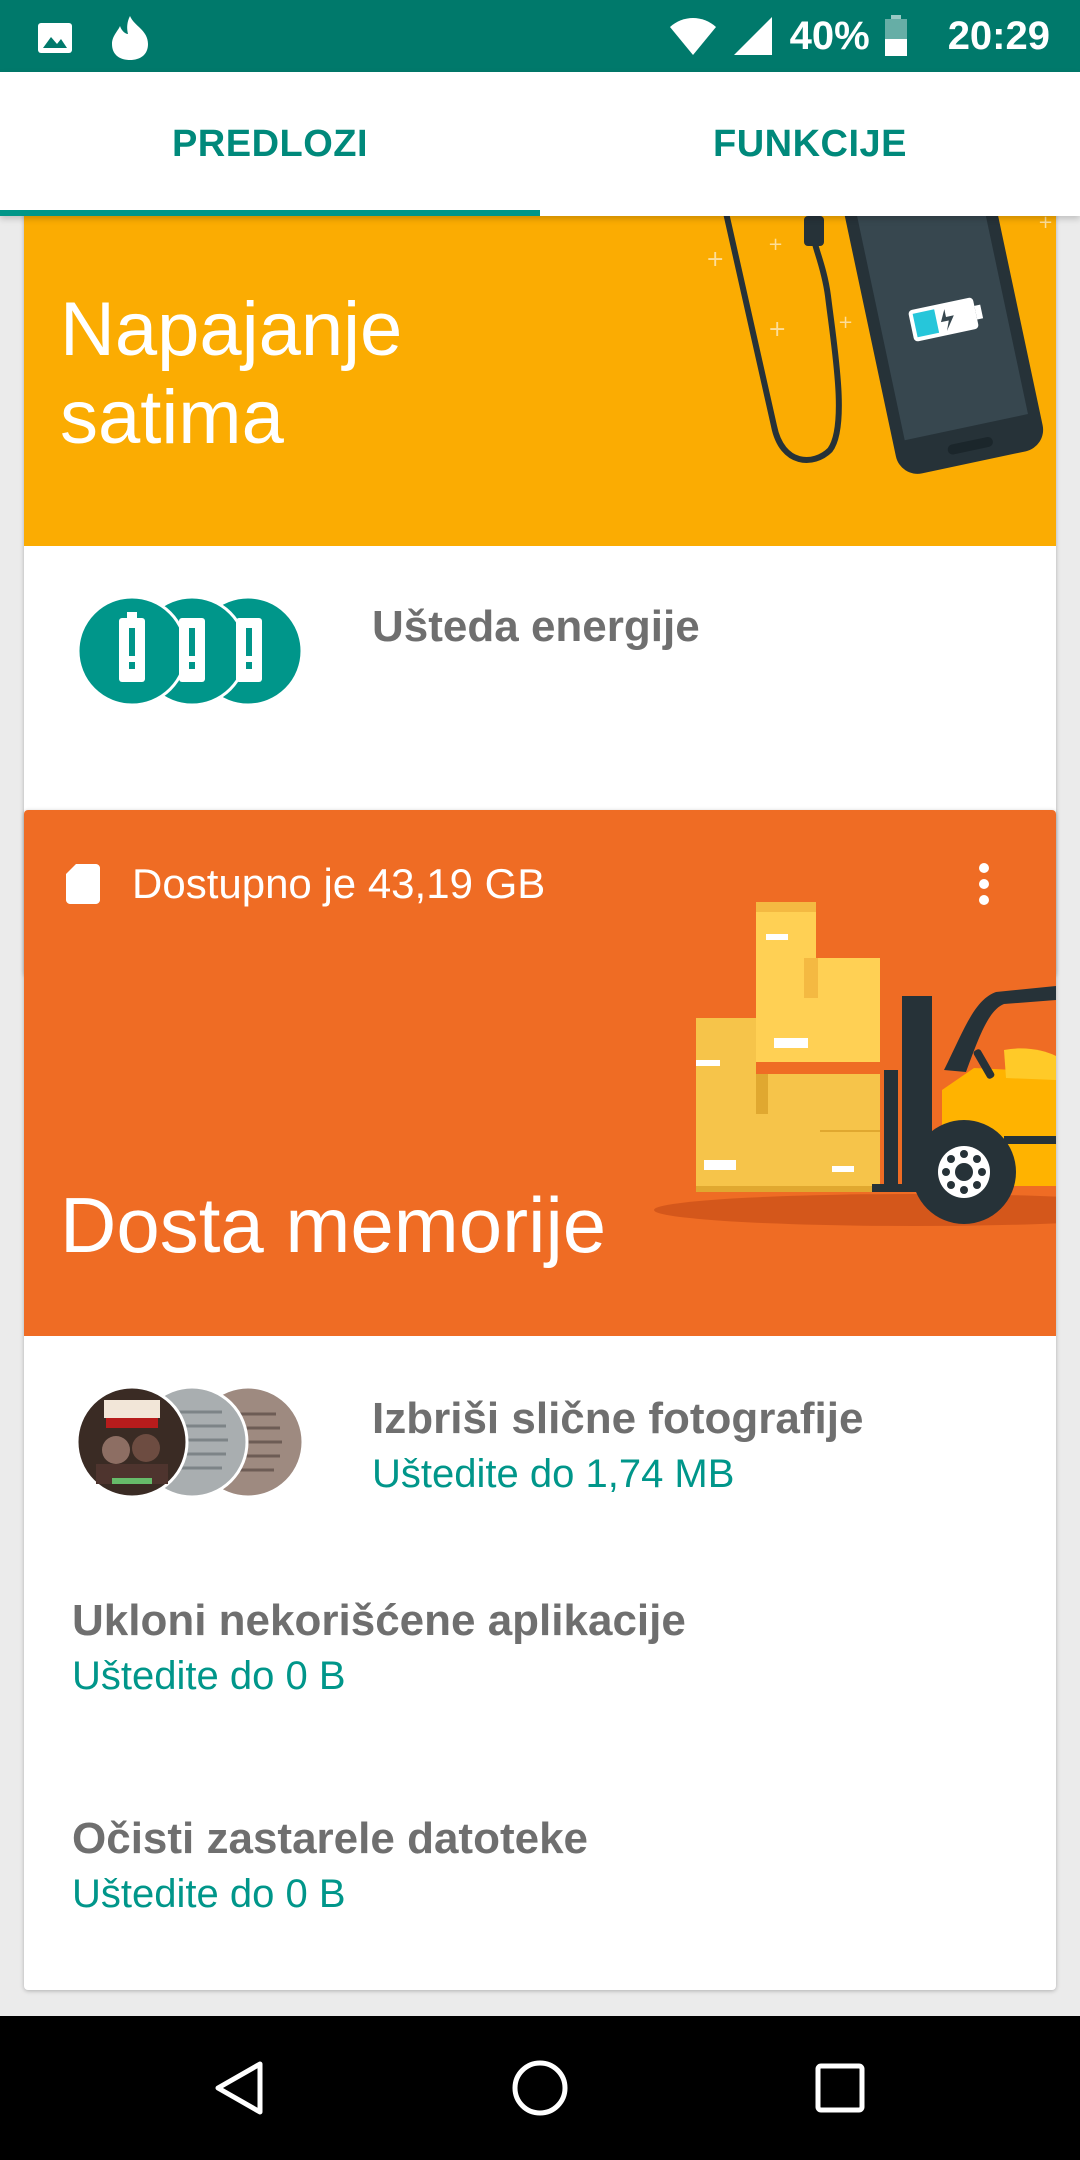  What do you see at coordinates (752, 36) in the screenshot?
I see `cell-signal-icon` at bounding box center [752, 36].